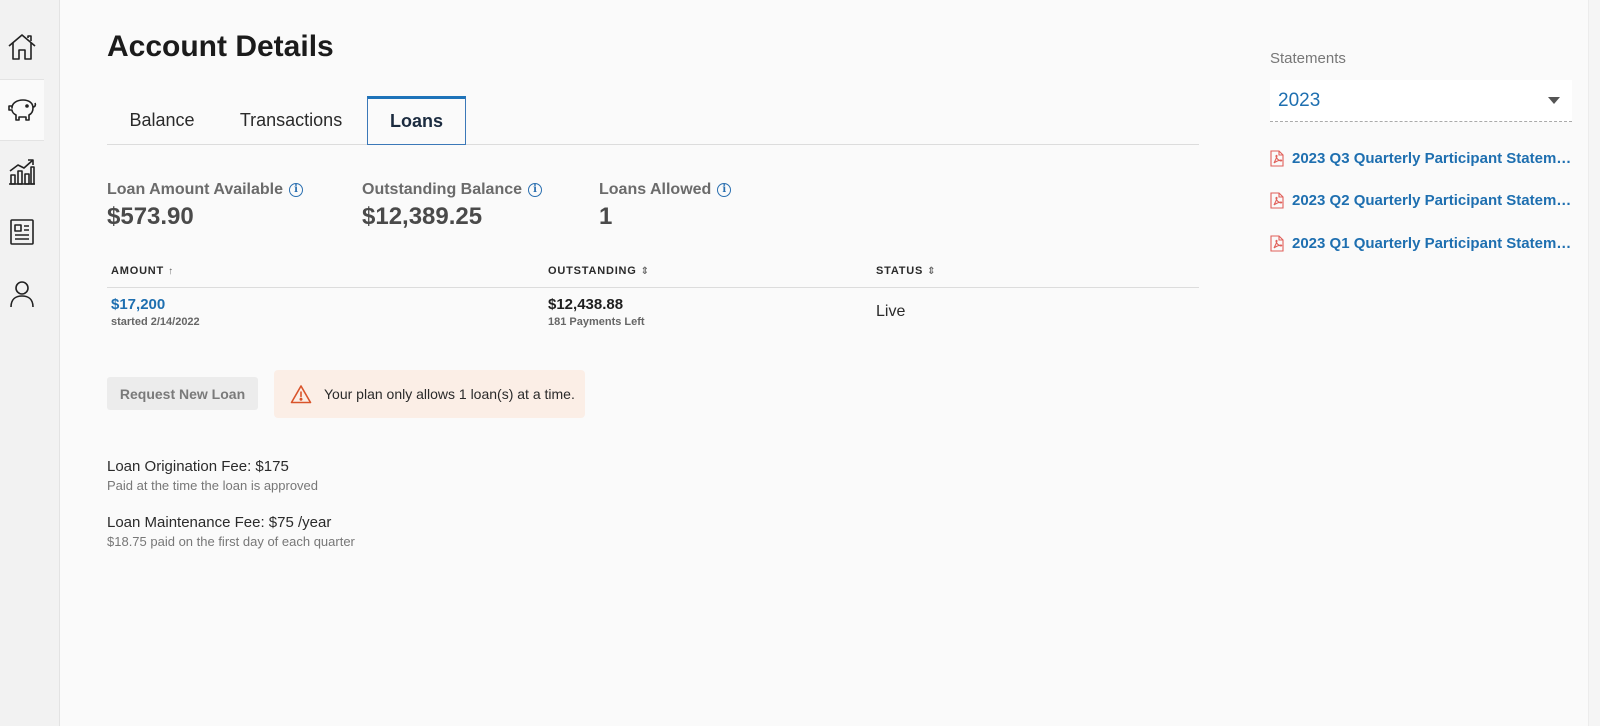  I want to click on stat-label: Outstanding Balance, so click(442, 189).